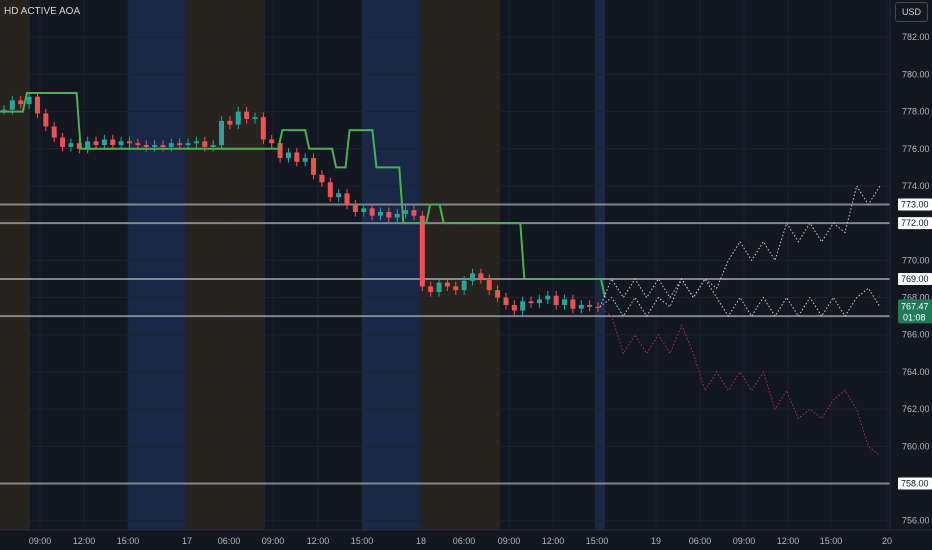 This screenshot has width=932, height=550. Describe the element at coordinates (911, 12) in the screenshot. I see `currency-button: USD` at that location.